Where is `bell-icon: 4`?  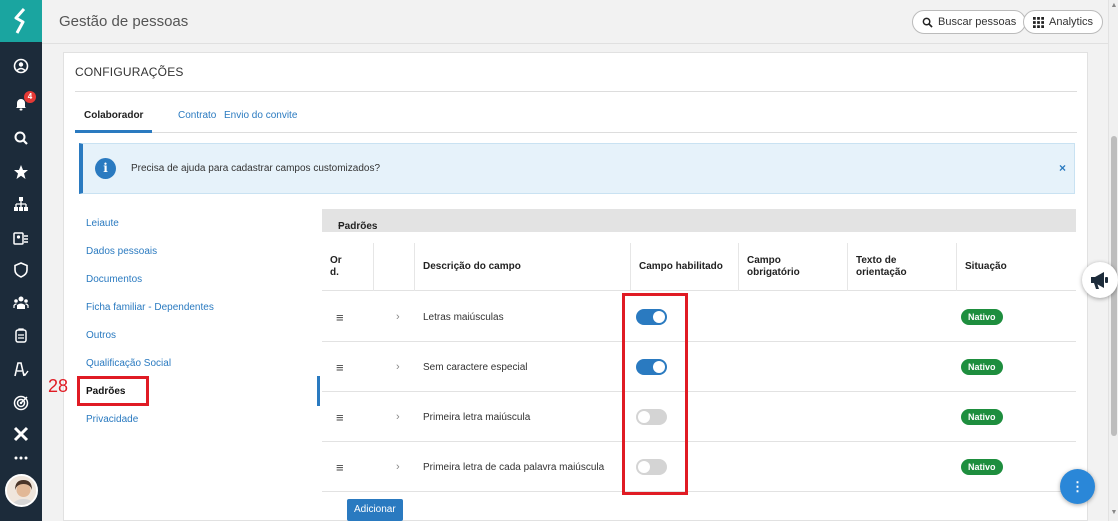 bell-icon: 4 is located at coordinates (21, 104).